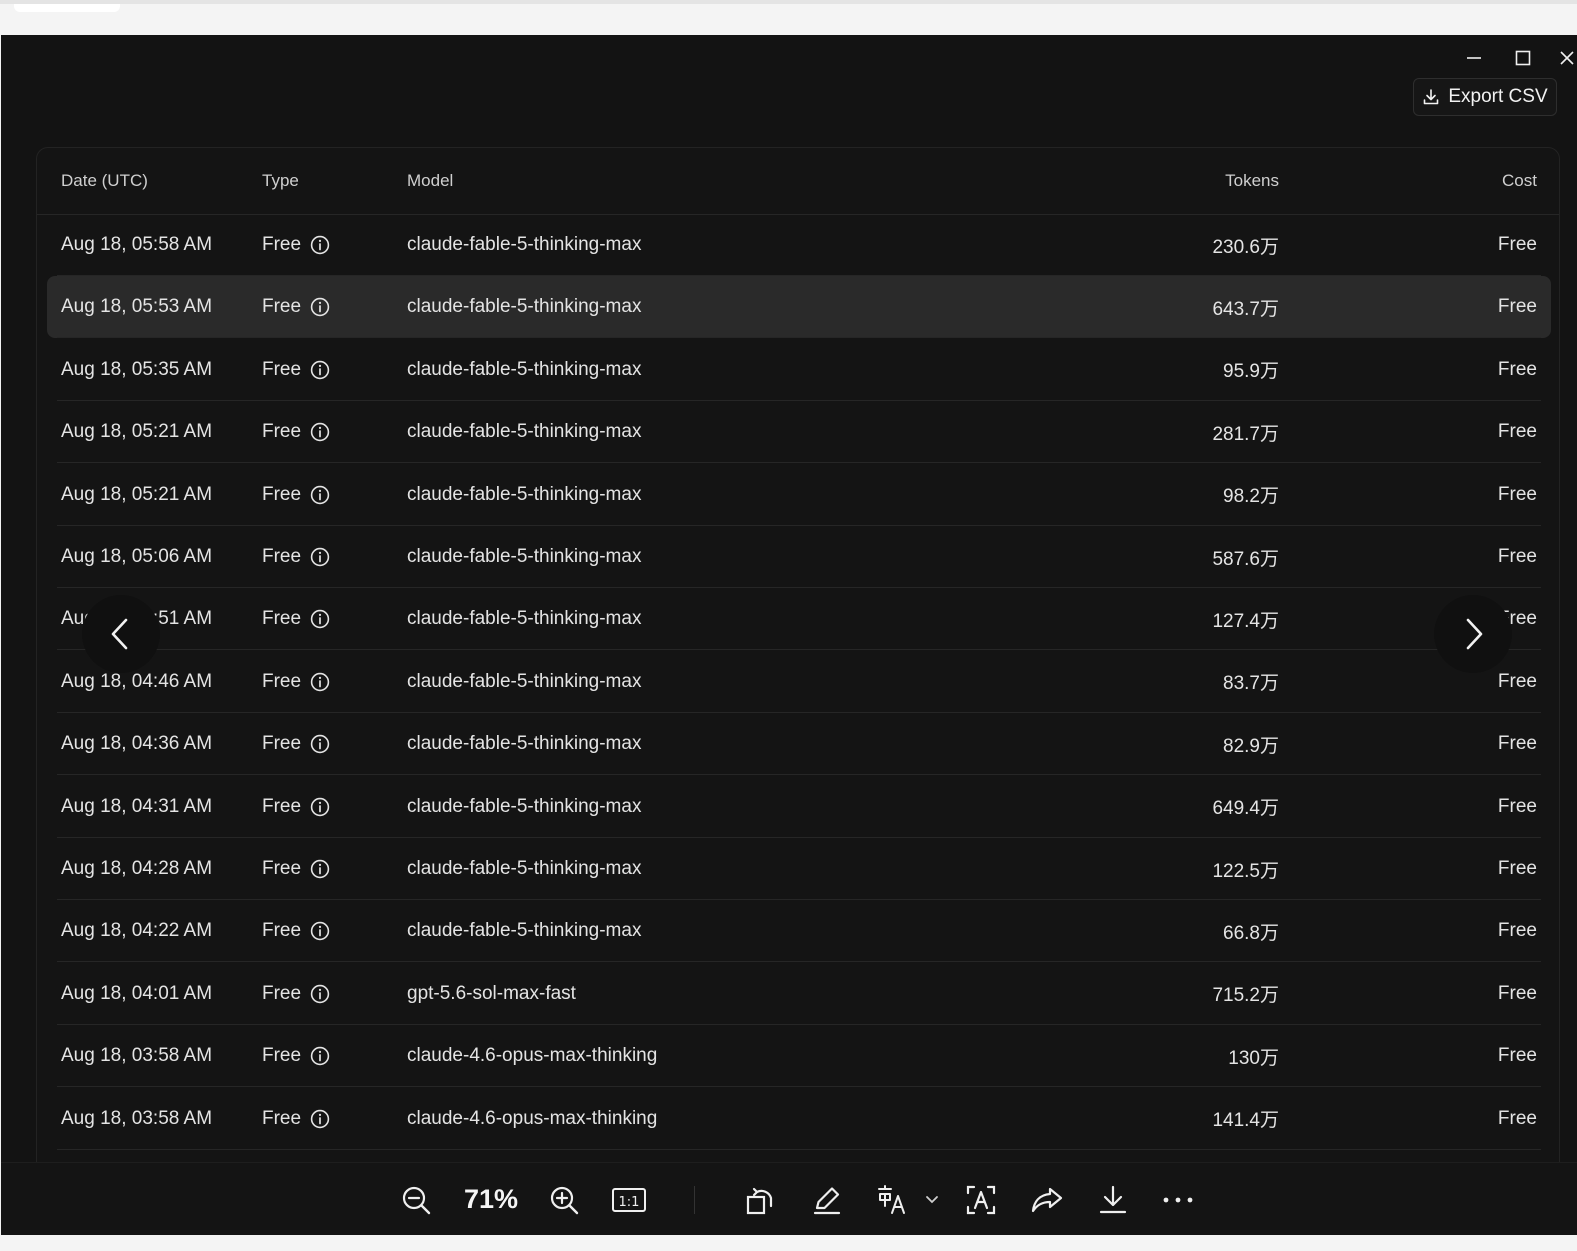  I want to click on edit-button, so click(827, 1199).